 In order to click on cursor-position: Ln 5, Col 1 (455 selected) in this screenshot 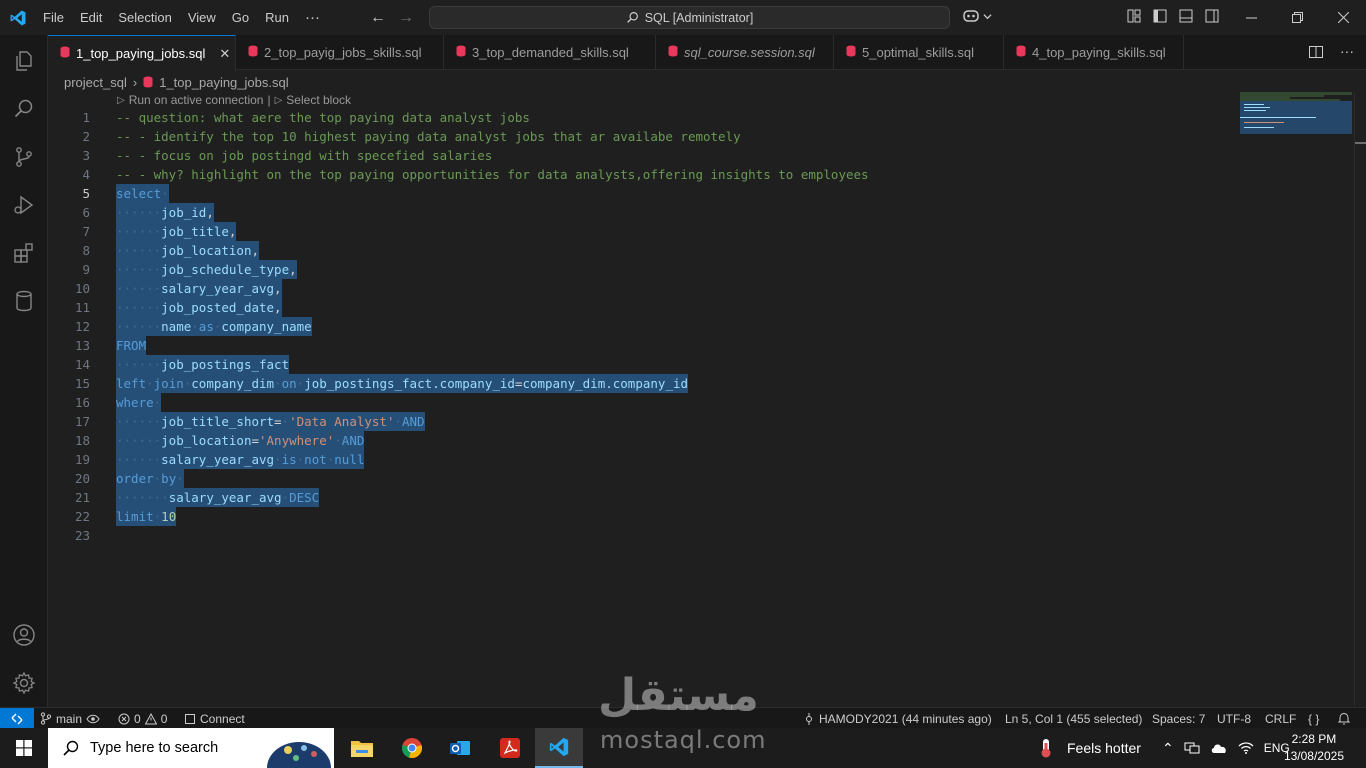, I will do `click(1073, 718)`.